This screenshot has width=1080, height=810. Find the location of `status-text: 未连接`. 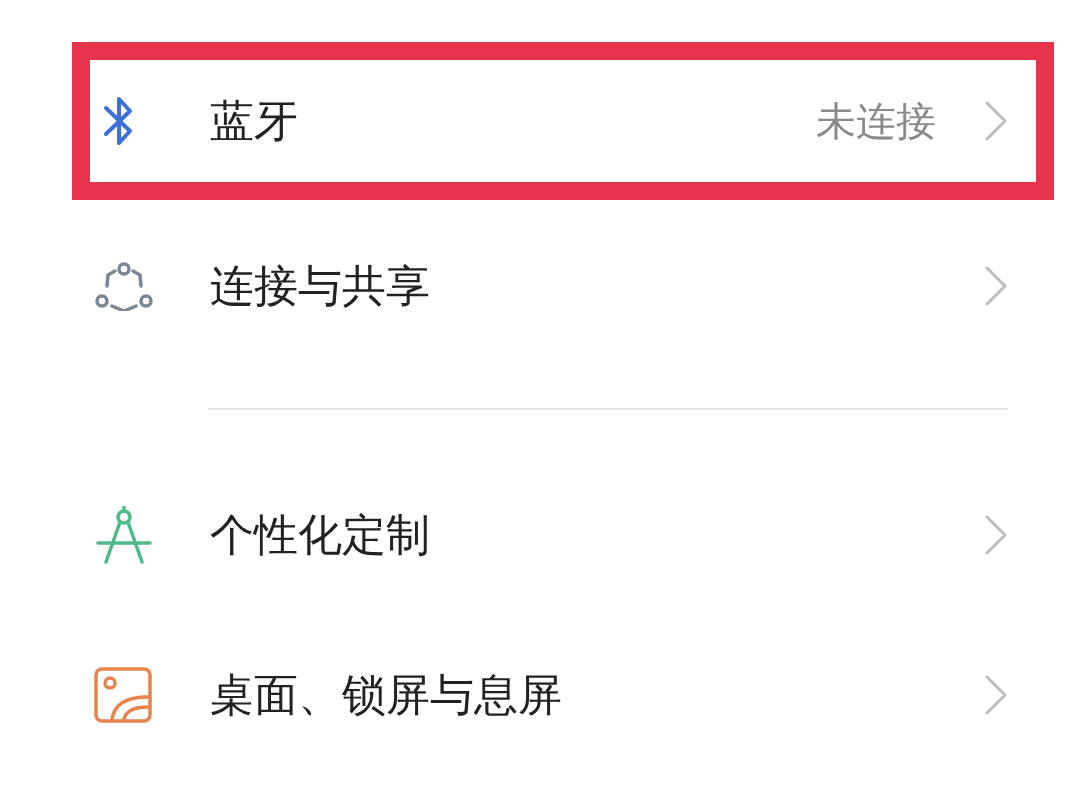

status-text: 未连接 is located at coordinates (876, 121).